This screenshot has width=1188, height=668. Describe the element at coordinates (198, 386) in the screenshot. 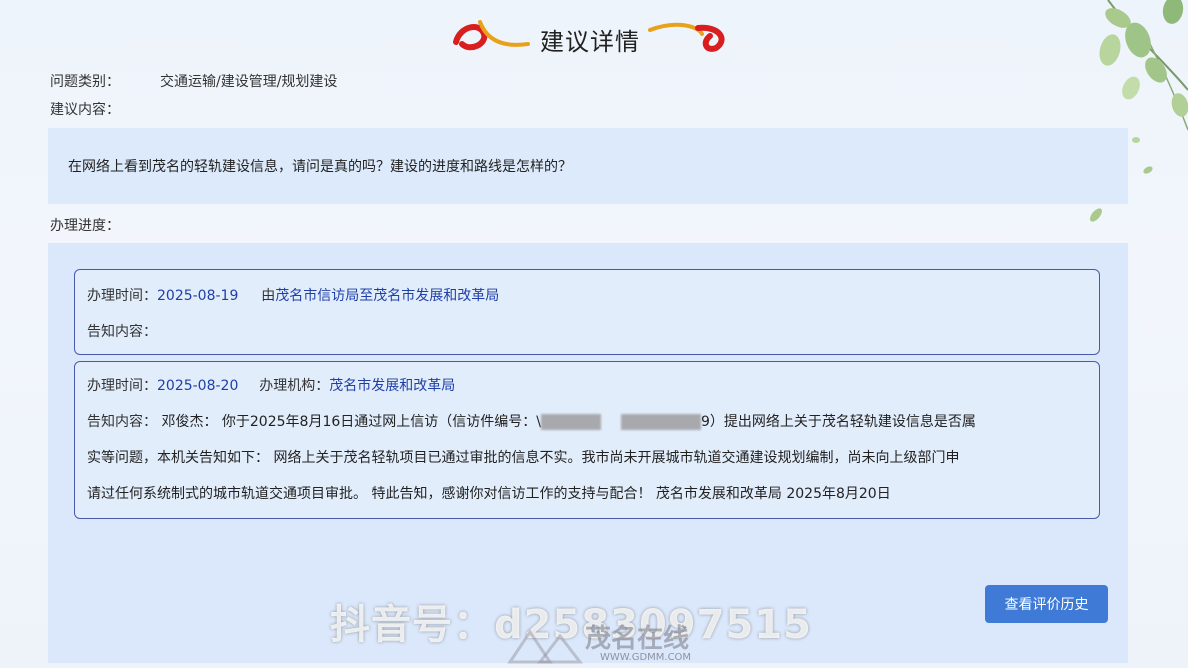

I see `handle-time-value: 2025-08-20` at that location.